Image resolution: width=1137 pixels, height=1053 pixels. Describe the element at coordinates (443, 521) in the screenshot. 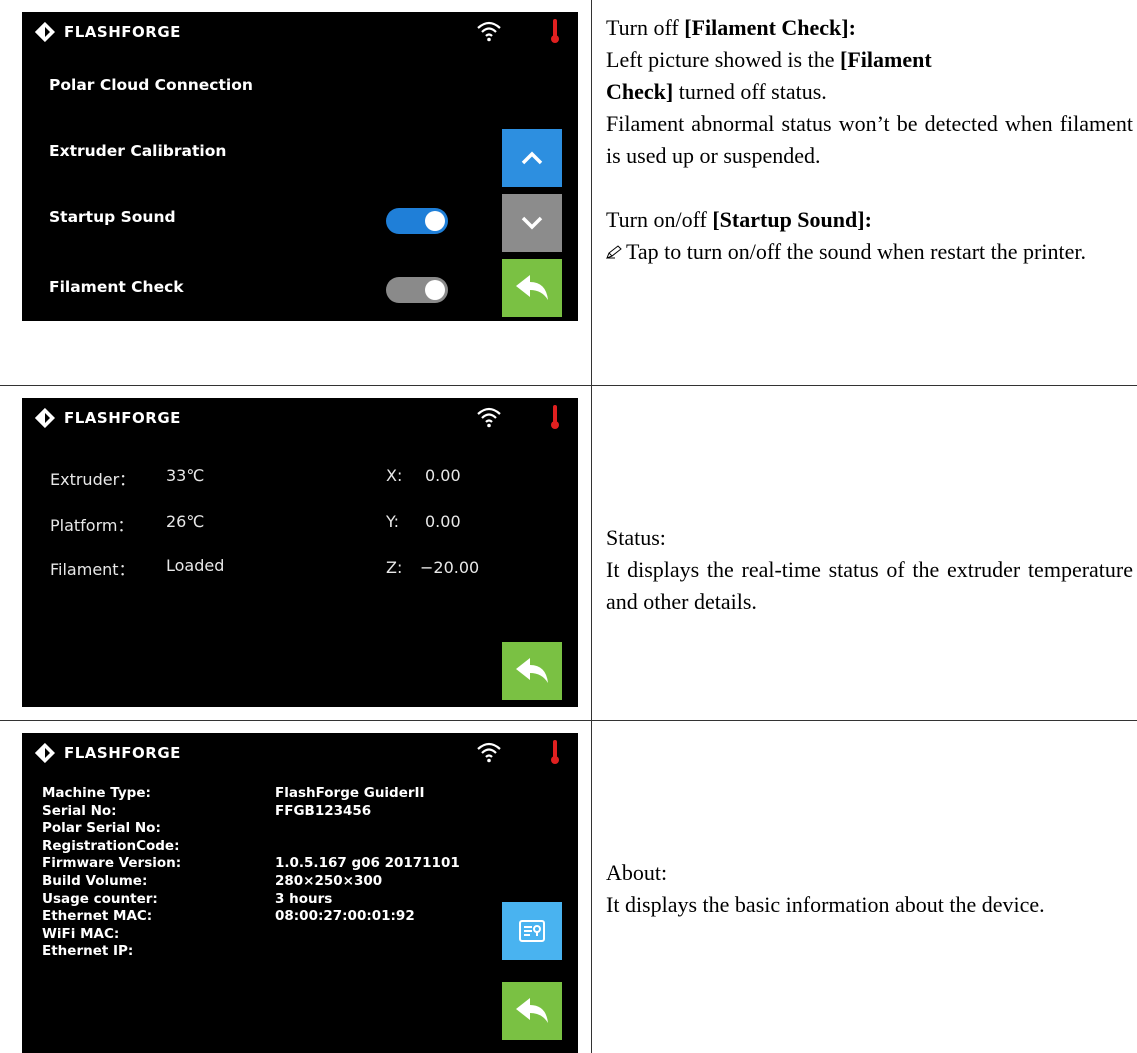

I see `y-axis-value: 0.00` at that location.